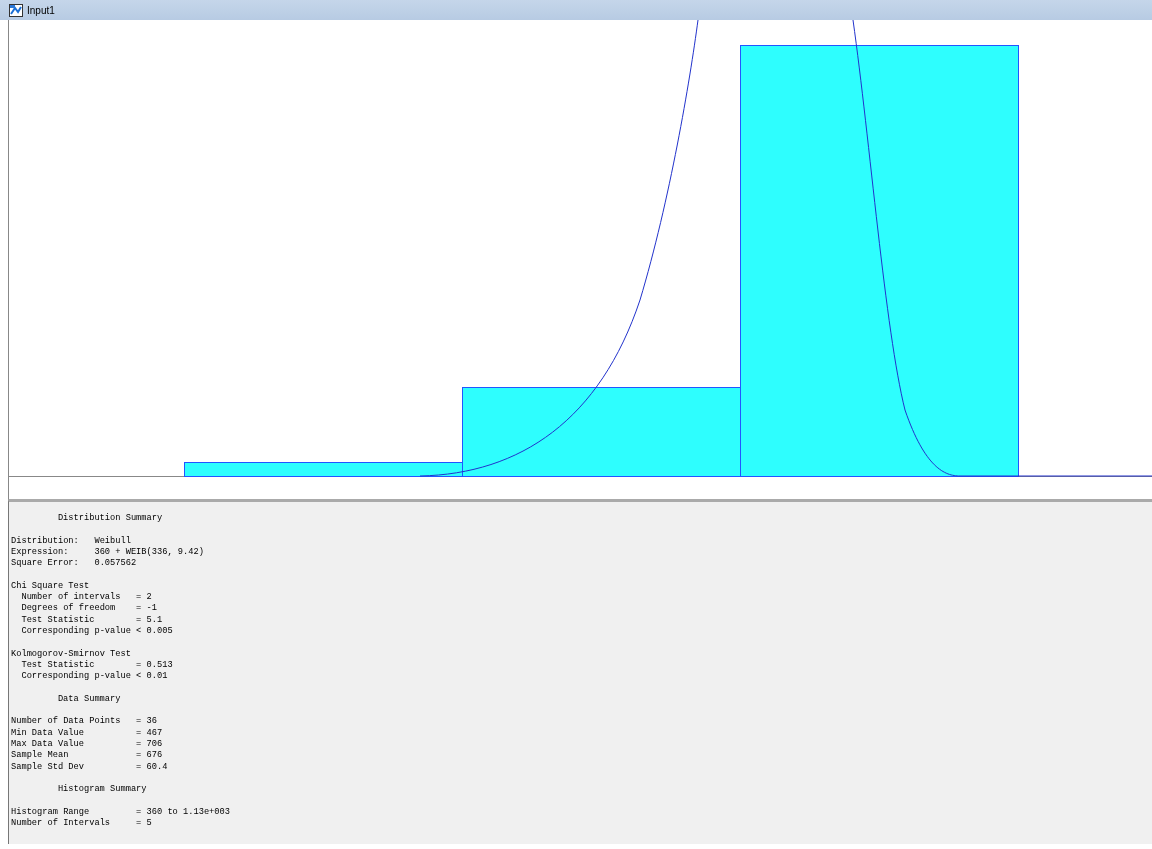  I want to click on app-icon, so click(16, 10).